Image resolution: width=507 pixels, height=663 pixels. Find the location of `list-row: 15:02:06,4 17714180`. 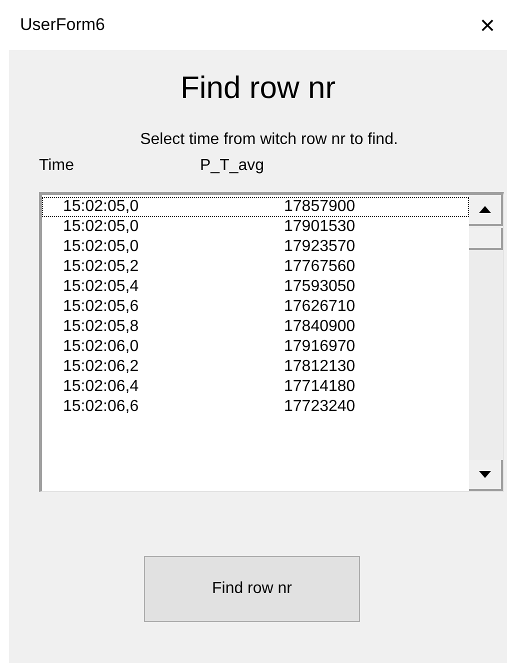

list-row: 15:02:06,4 17714180 is located at coordinates (255, 387).